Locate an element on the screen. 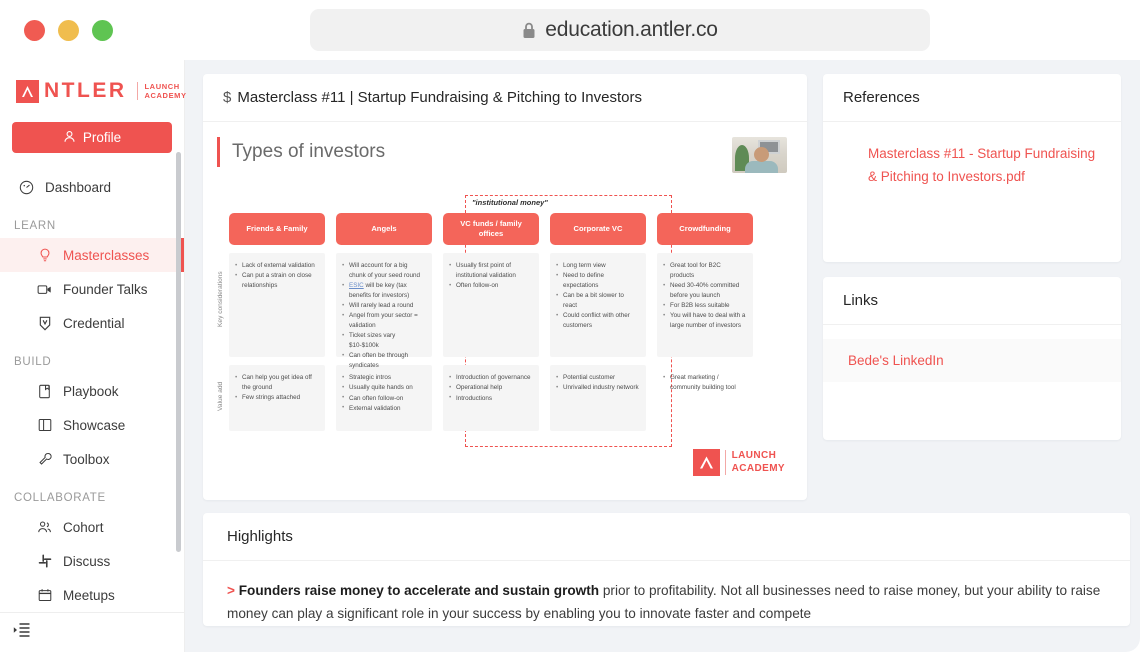 This screenshot has width=1140, height=652. sidebar-item-founder-talks: Founder Talks is located at coordinates (92, 289).